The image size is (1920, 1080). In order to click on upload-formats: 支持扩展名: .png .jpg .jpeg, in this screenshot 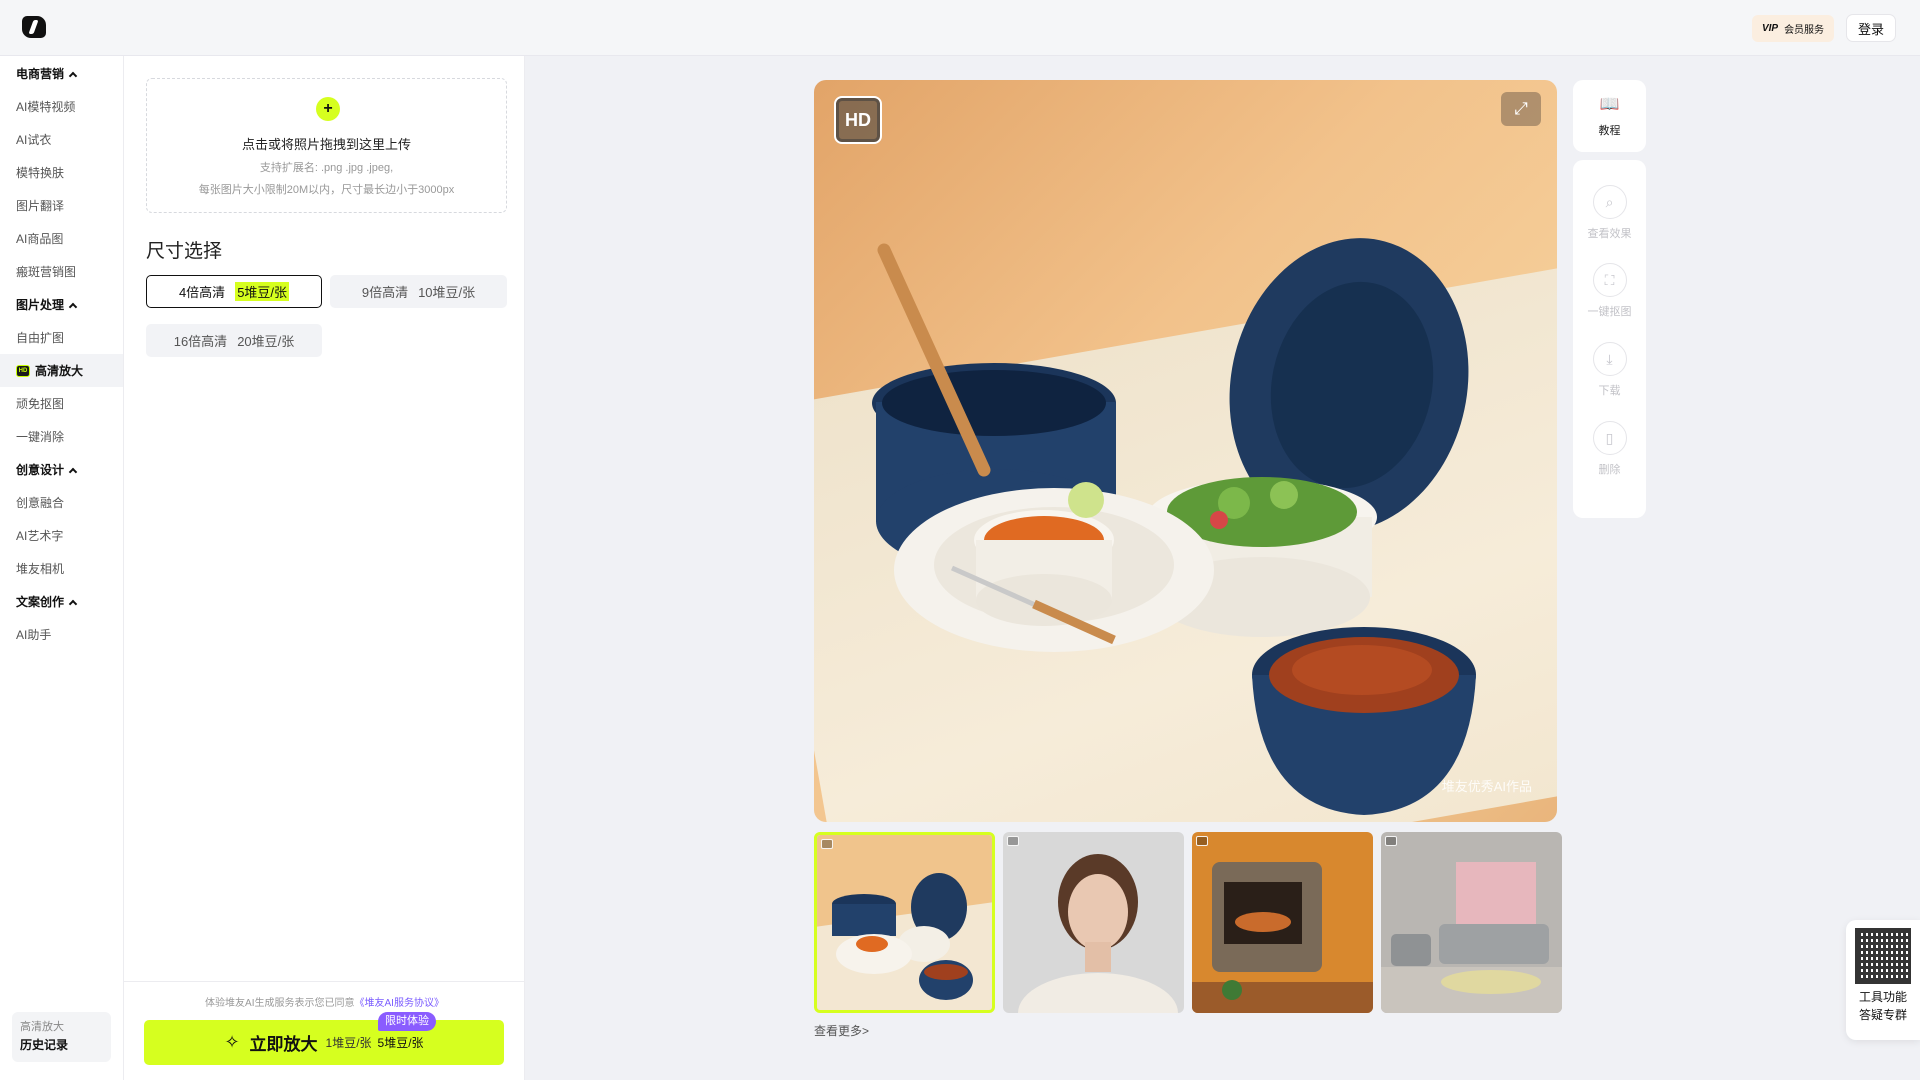, I will do `click(326, 168)`.